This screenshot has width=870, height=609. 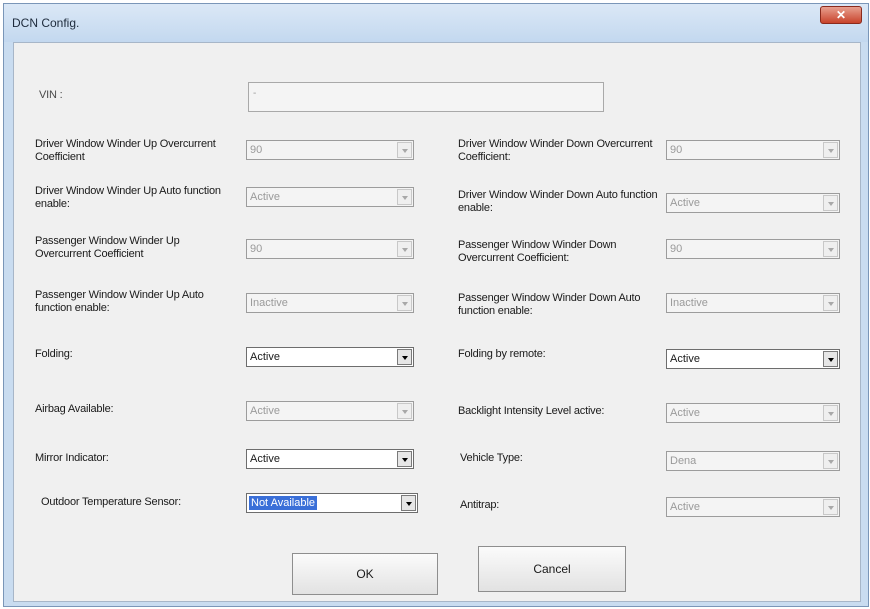 What do you see at coordinates (51, 95) in the screenshot?
I see `vin-label: VIN :` at bounding box center [51, 95].